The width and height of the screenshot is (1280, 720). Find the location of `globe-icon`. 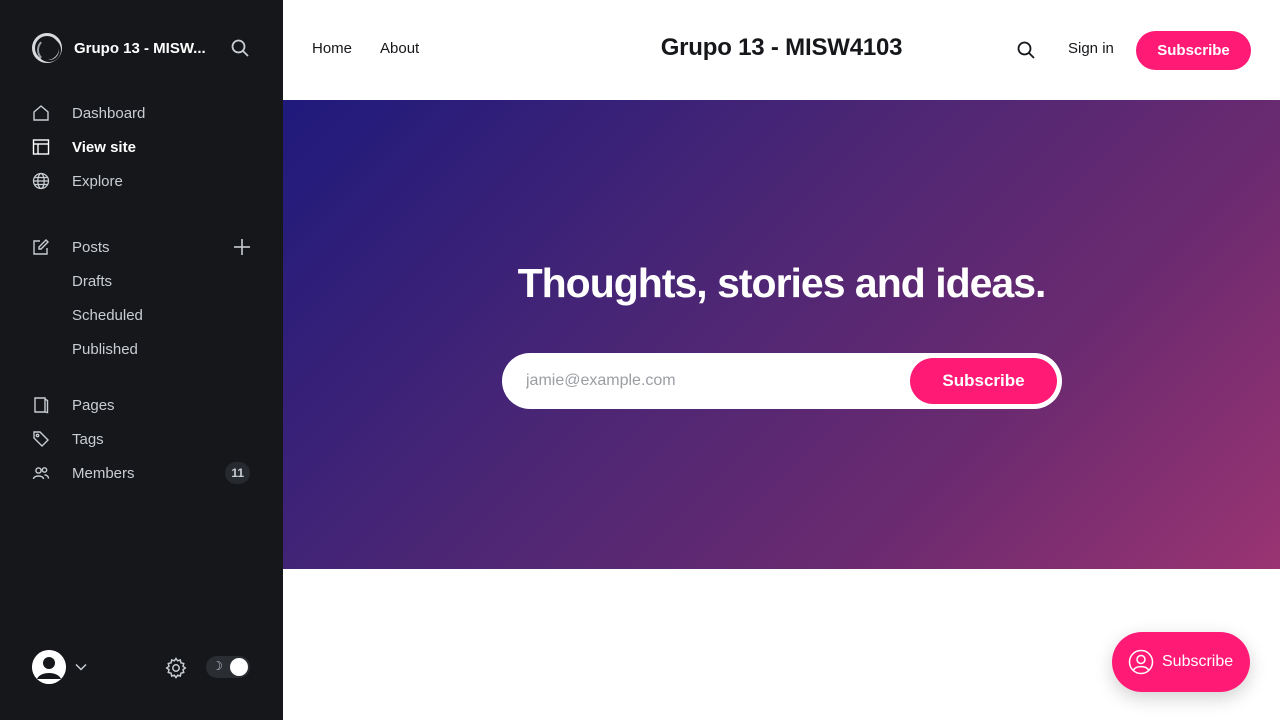

globe-icon is located at coordinates (41, 181).